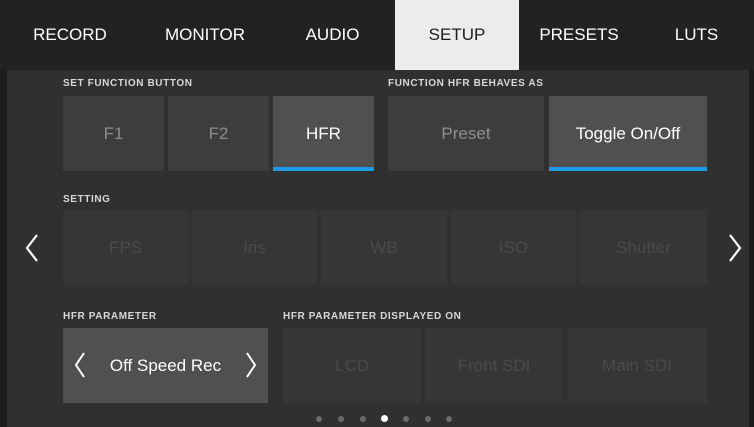 Image resolution: width=754 pixels, height=427 pixels. Describe the element at coordinates (352, 365) in the screenshot. I see `display-lcd: LCD` at that location.